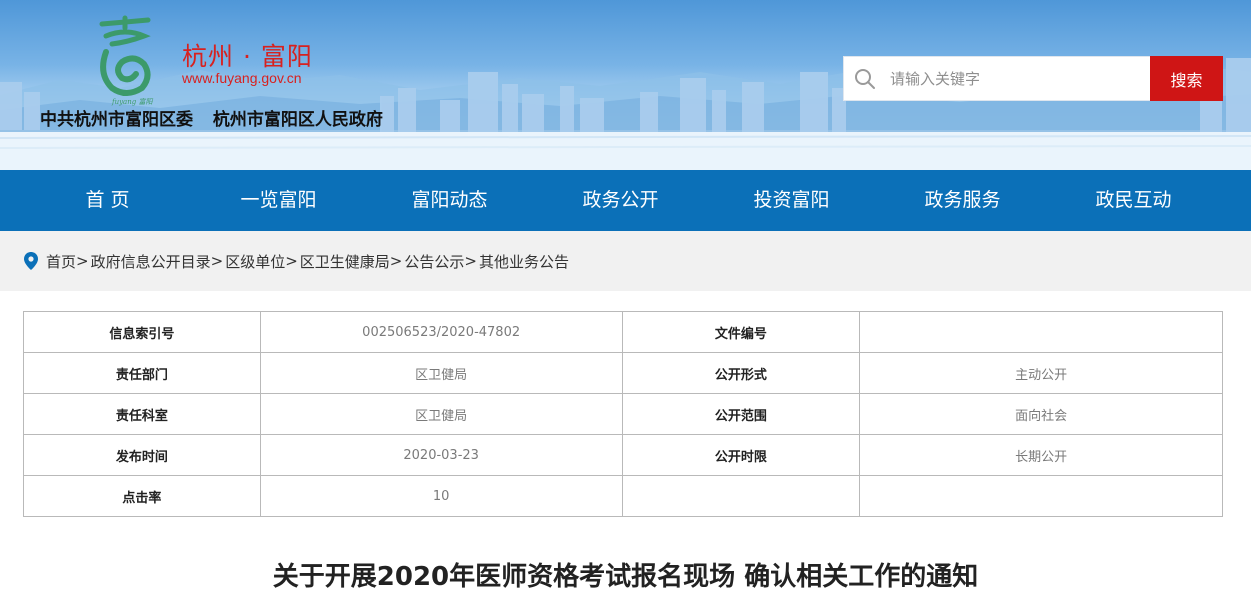 The height and width of the screenshot is (611, 1251). I want to click on info-value-empty, so click(1041, 496).